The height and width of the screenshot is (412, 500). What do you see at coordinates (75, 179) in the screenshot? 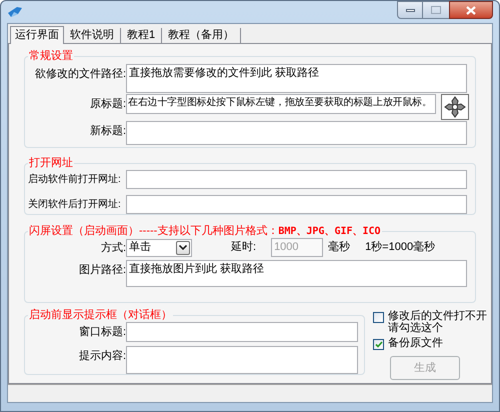
I see `field-label: 启动软件前打开网址:` at bounding box center [75, 179].